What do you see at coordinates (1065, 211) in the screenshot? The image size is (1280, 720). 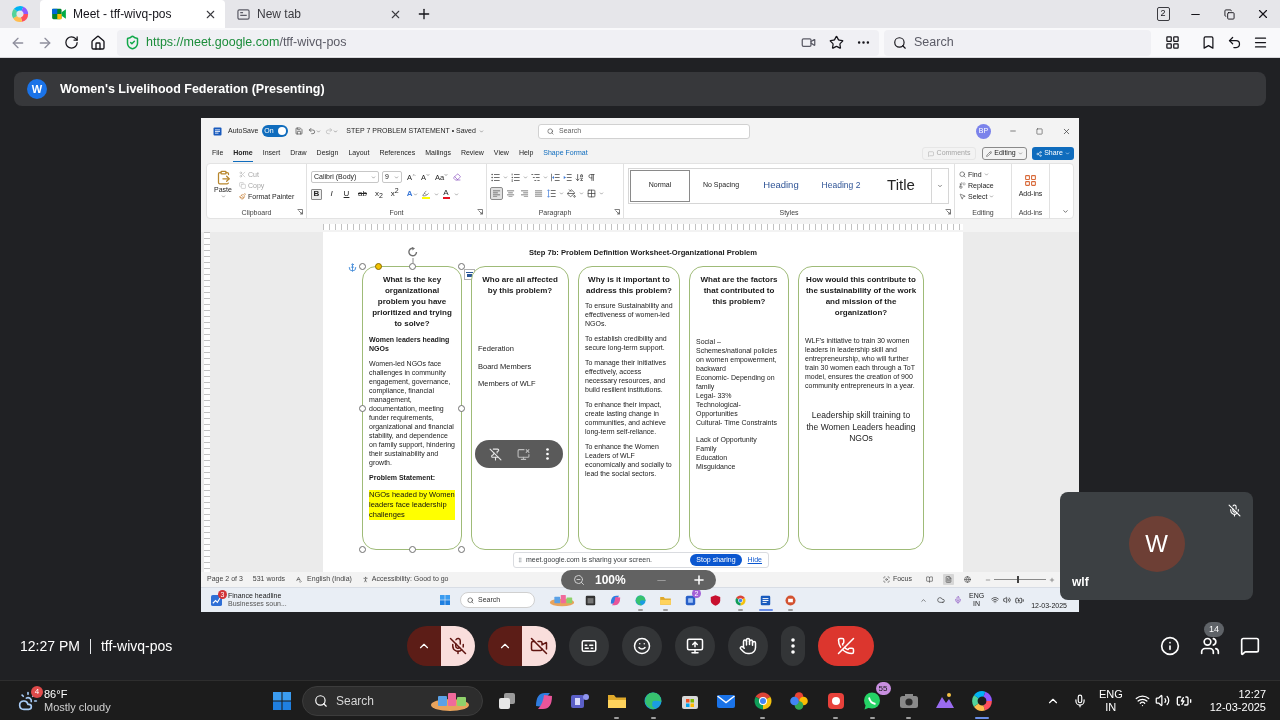 I see `collapse-ribbon-icon` at bounding box center [1065, 211].